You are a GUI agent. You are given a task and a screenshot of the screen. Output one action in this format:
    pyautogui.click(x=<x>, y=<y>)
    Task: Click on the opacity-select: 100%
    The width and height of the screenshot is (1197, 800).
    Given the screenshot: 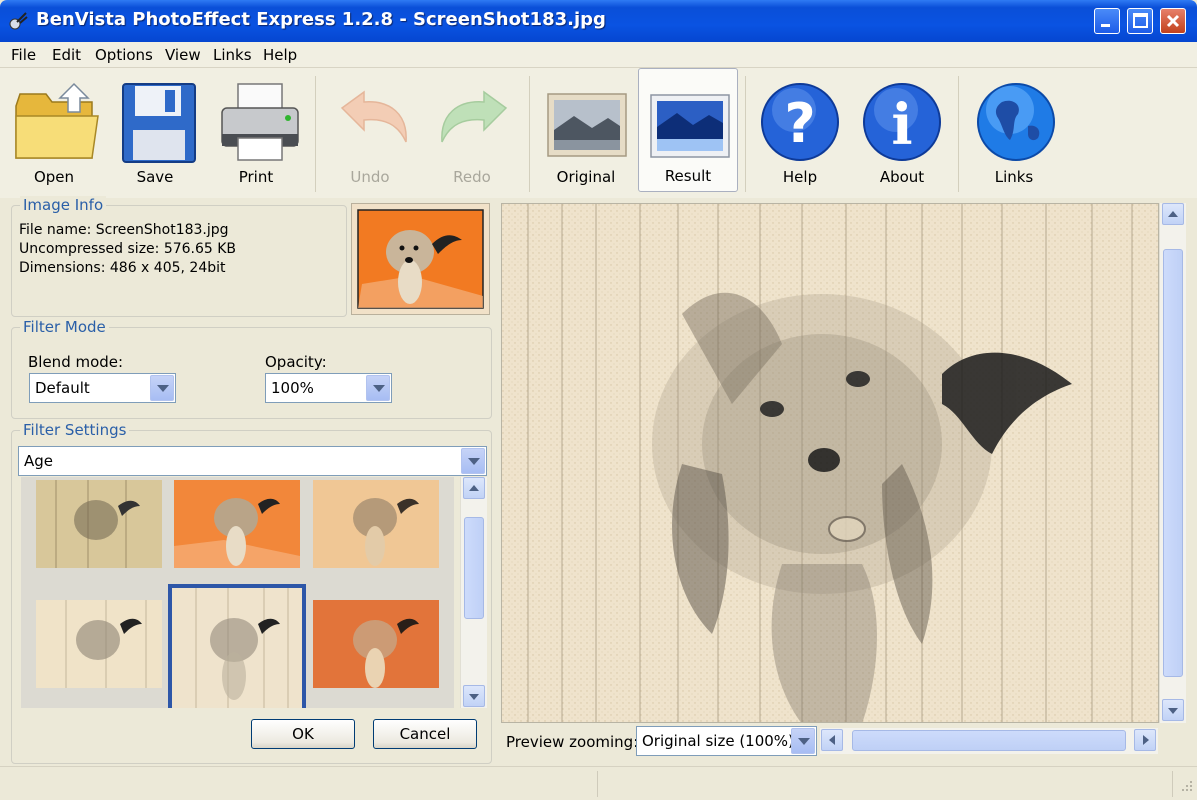 What is the action you would take?
    pyautogui.click(x=328, y=388)
    